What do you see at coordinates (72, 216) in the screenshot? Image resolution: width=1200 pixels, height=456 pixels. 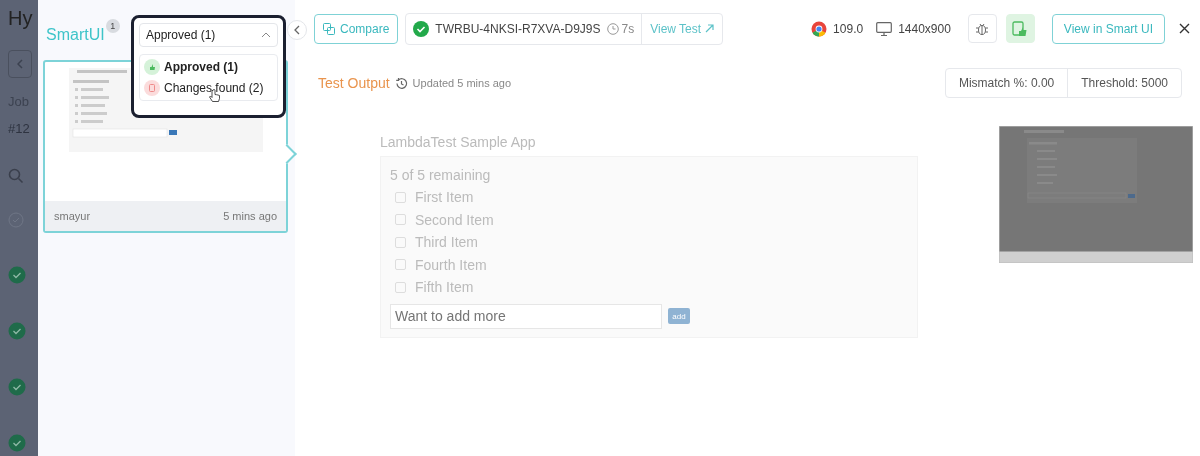 I see `author-name: smayur` at bounding box center [72, 216].